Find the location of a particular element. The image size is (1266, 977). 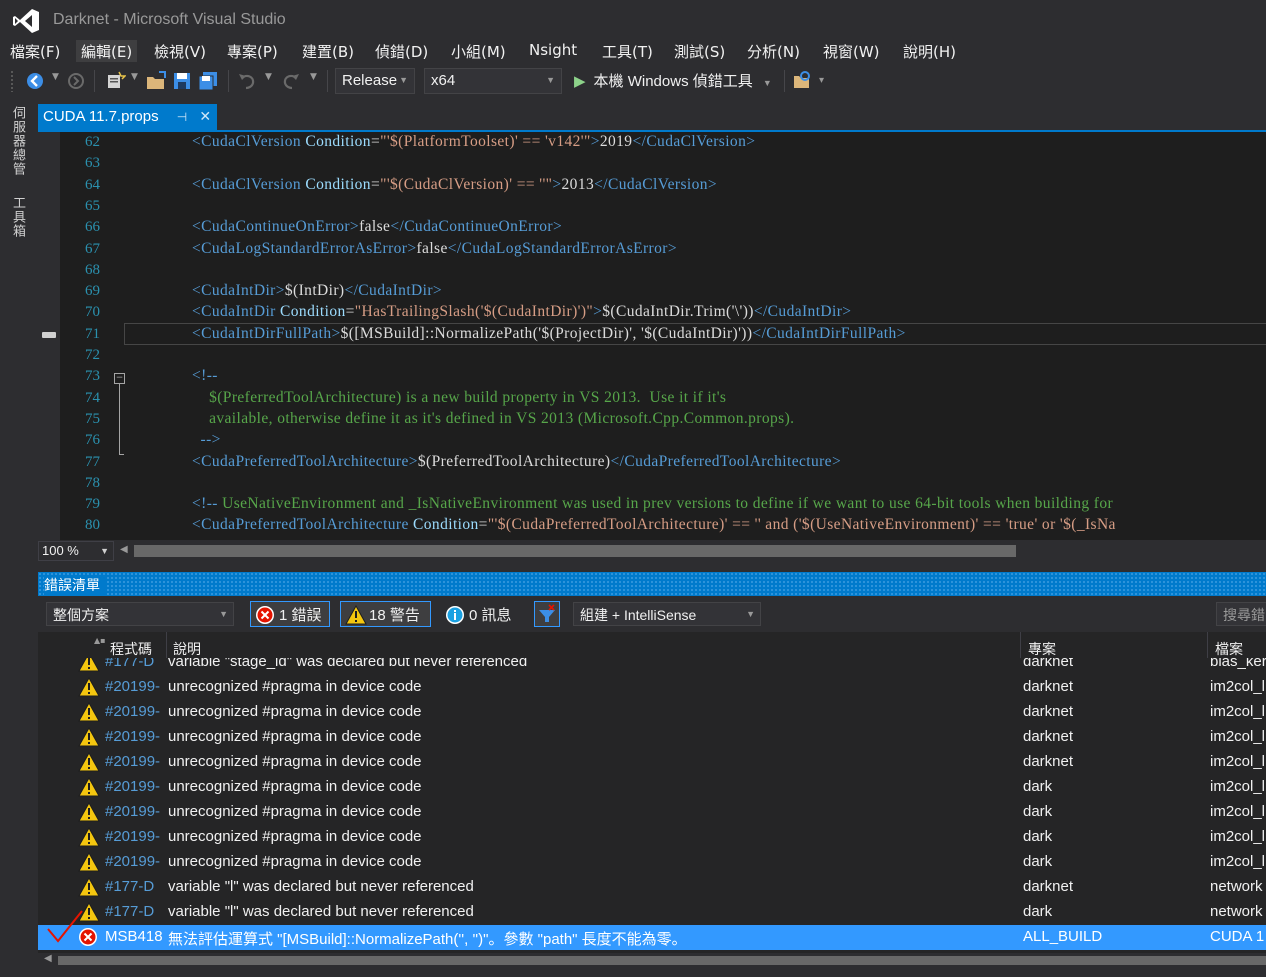

start-debugging-button: ▶ 本機 Windows 偵錯工具 ▼ is located at coordinates (673, 82).